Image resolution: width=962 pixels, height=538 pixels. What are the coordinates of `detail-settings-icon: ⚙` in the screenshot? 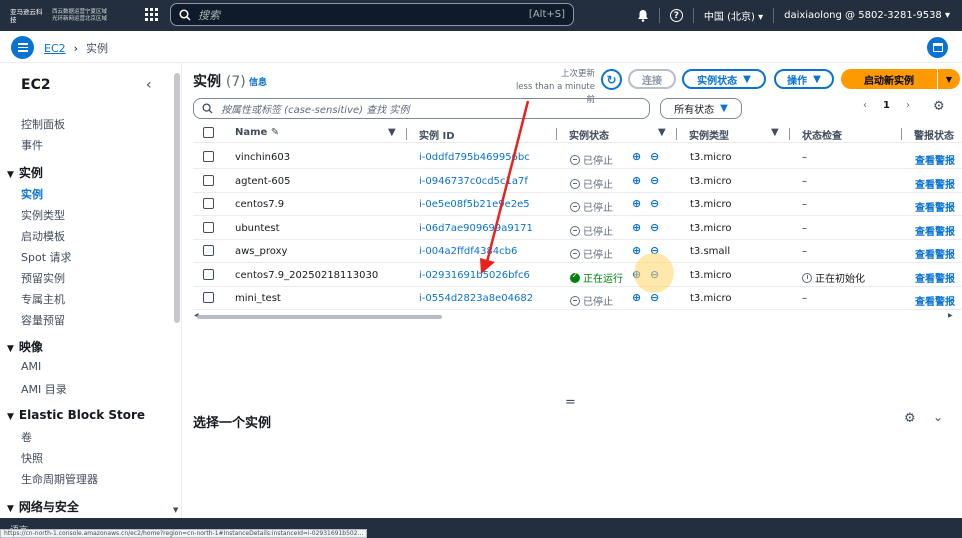 It's located at (910, 418).